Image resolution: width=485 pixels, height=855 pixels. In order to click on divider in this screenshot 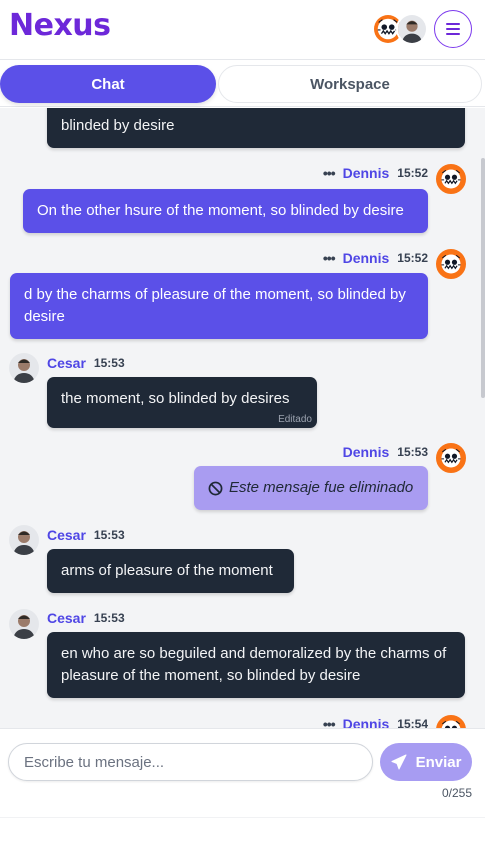, I will do `click(242, 817)`.